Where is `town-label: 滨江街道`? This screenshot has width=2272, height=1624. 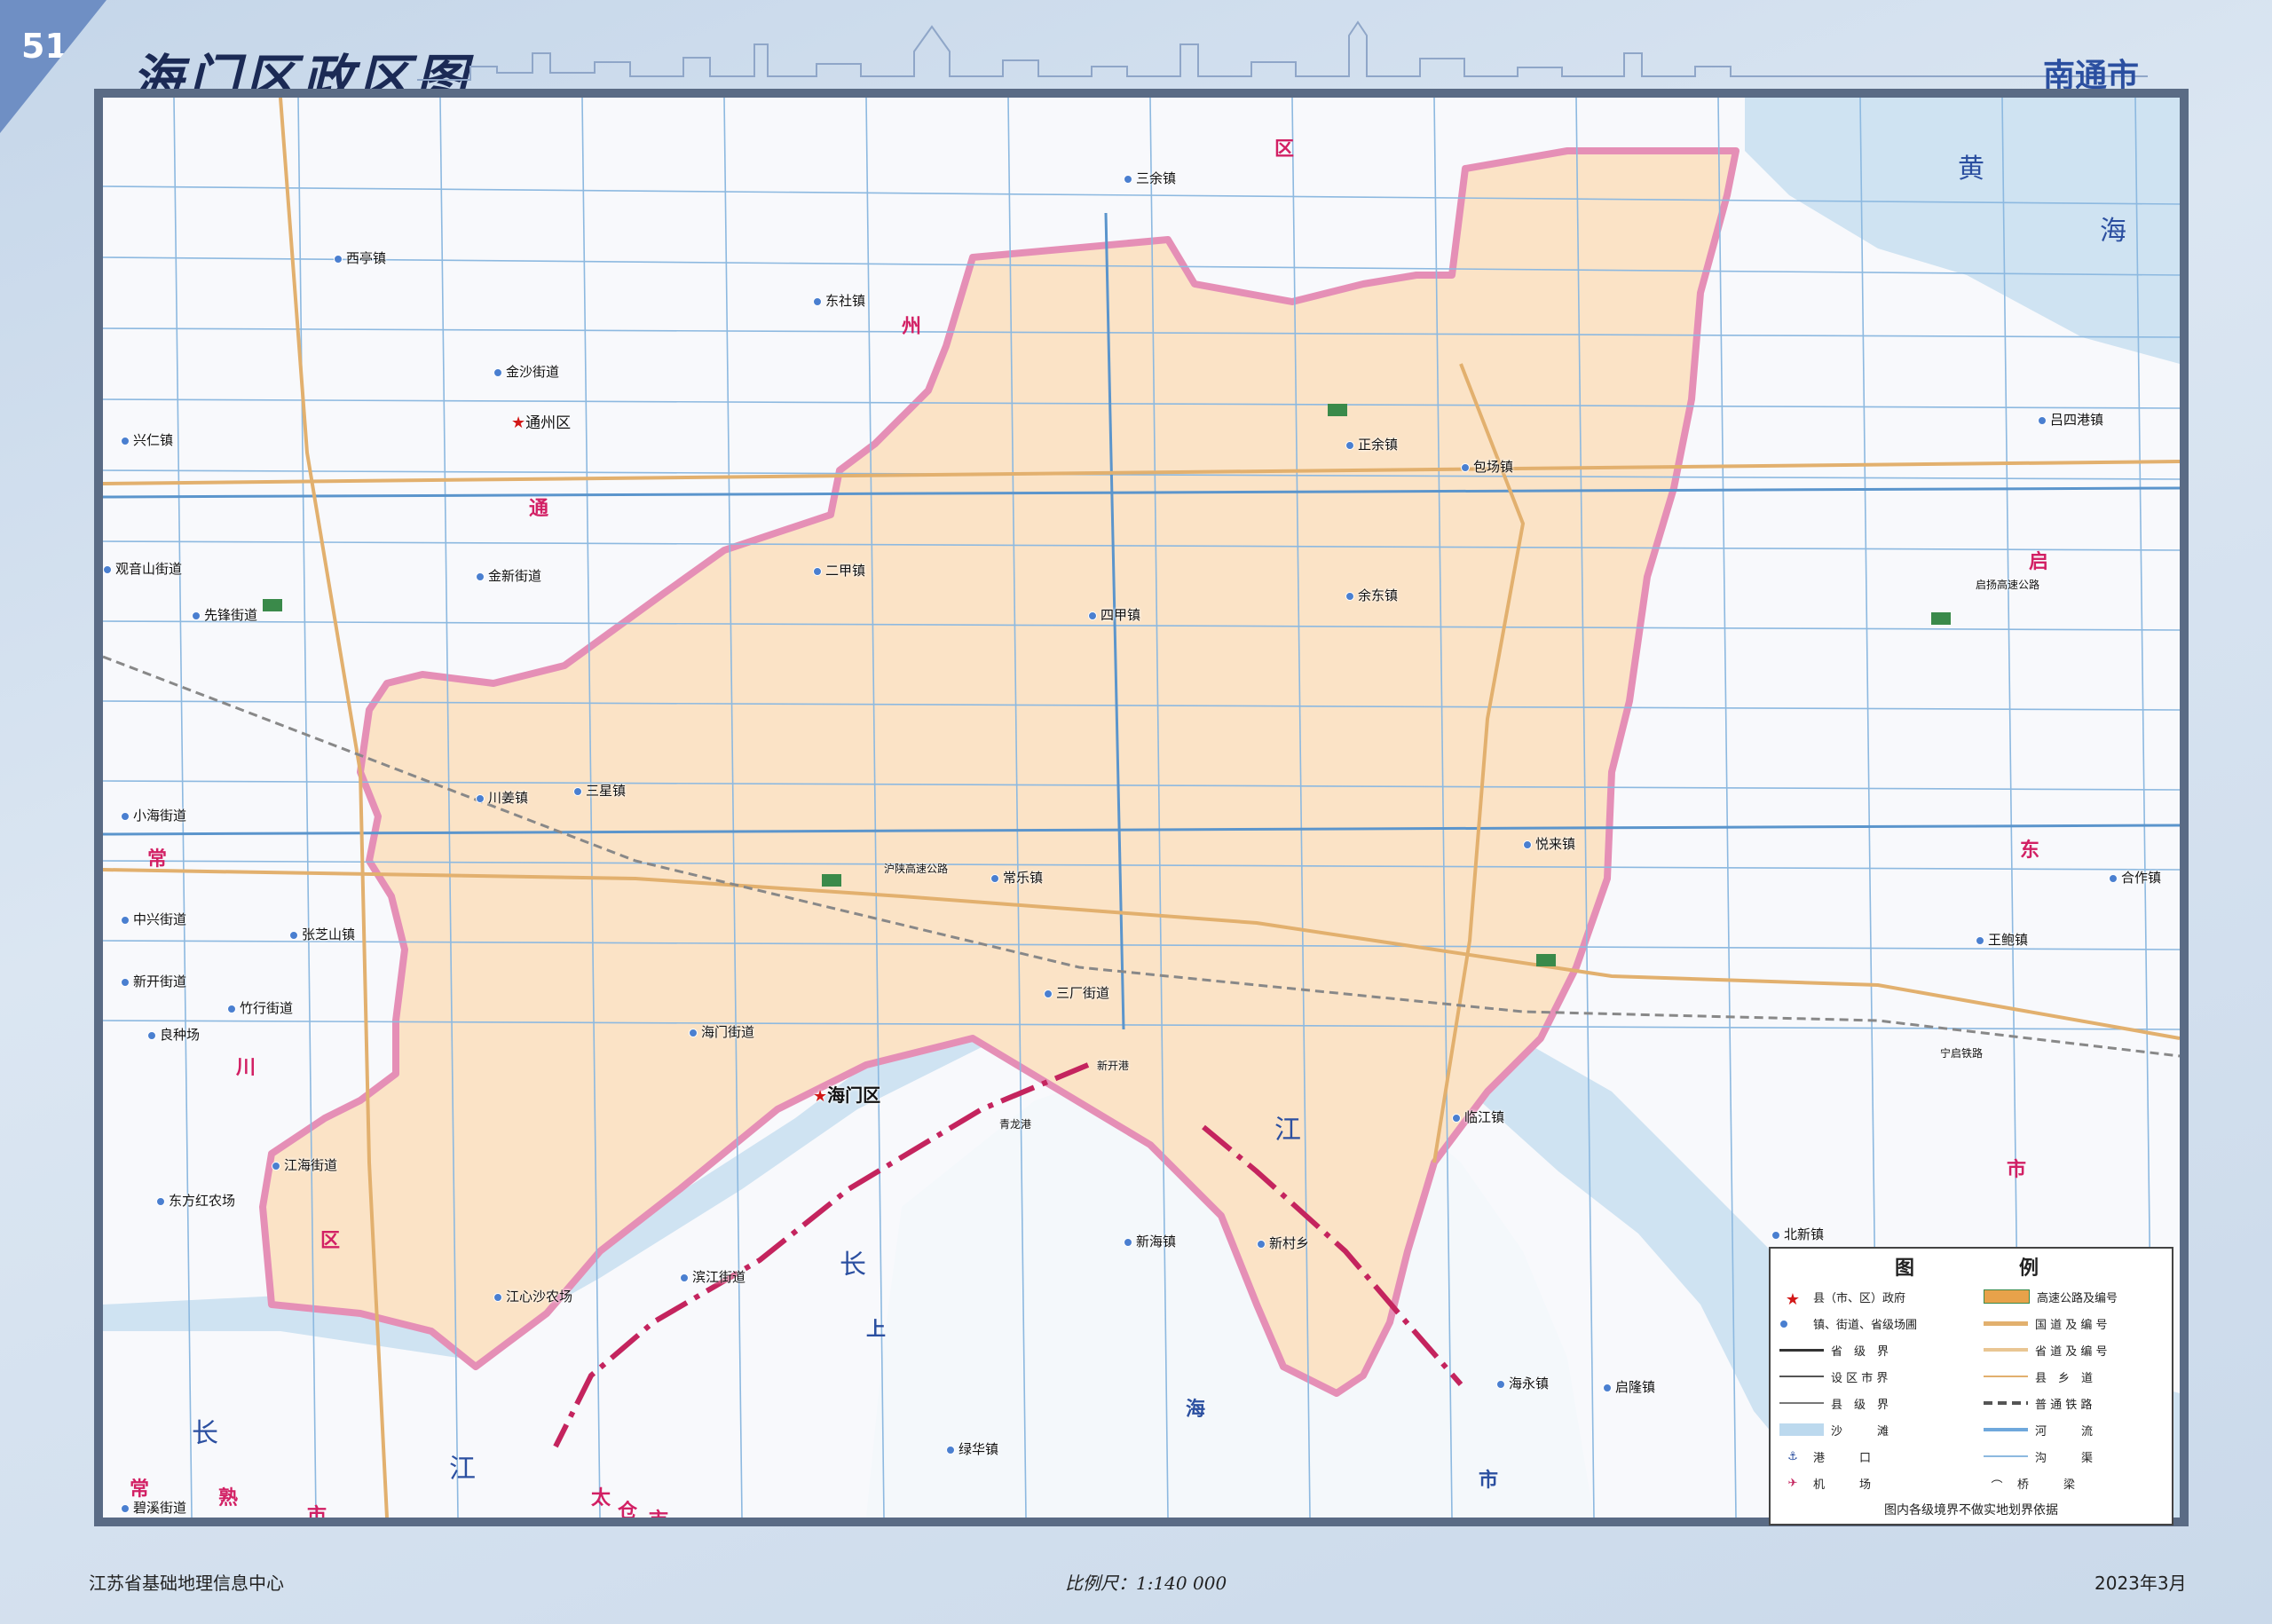
town-label: 滨江街道 is located at coordinates (713, 1276).